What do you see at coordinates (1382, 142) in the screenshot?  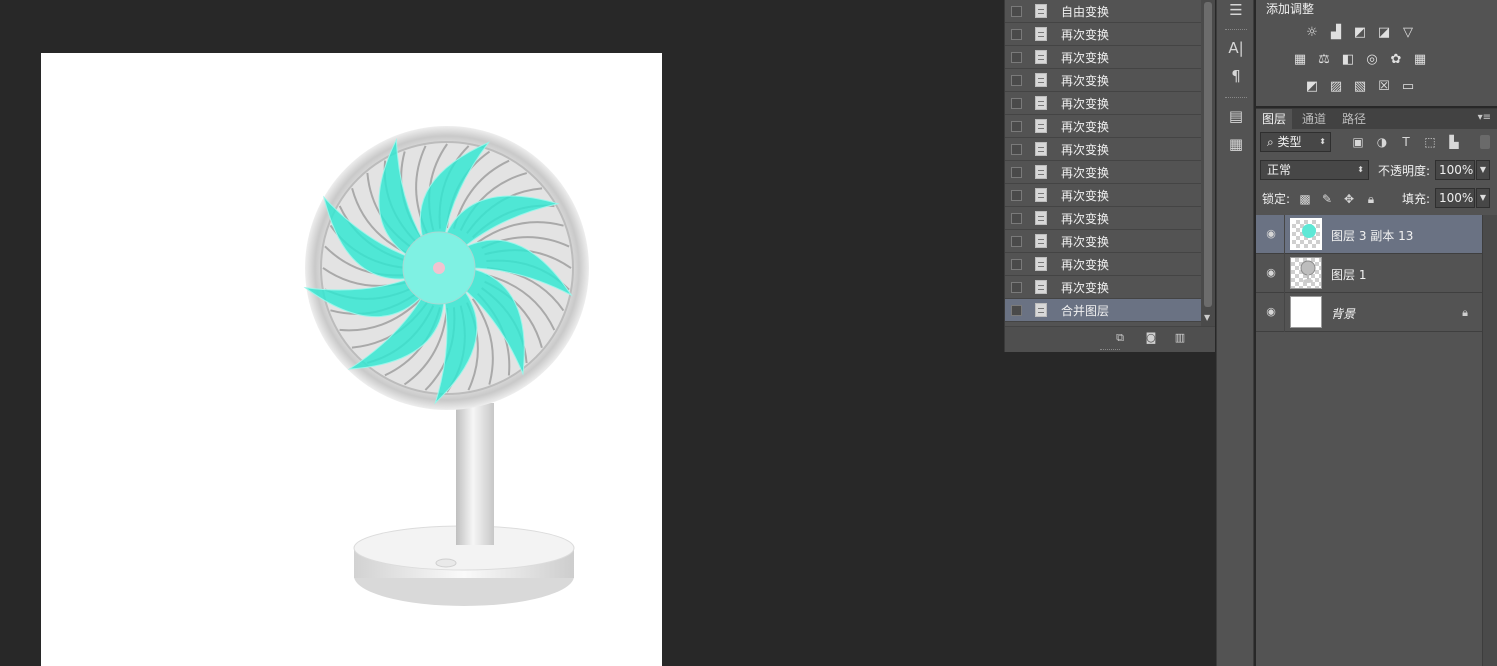 I see `filter-adjustment-layers-icon: ◑` at bounding box center [1382, 142].